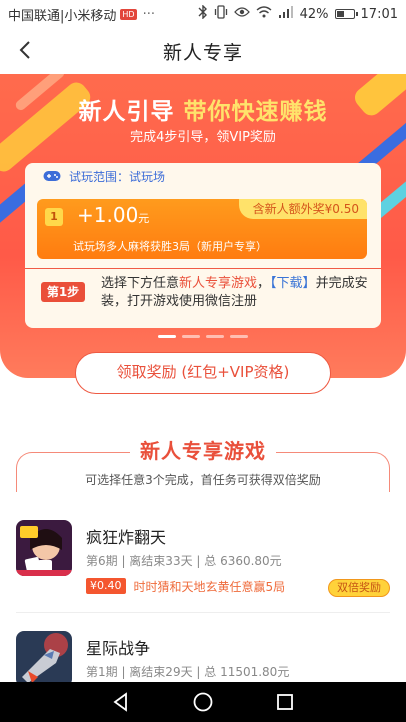  What do you see at coordinates (117, 176) in the screenshot?
I see `trial-scope-text: 试玩范围：试玩场` at bounding box center [117, 176].